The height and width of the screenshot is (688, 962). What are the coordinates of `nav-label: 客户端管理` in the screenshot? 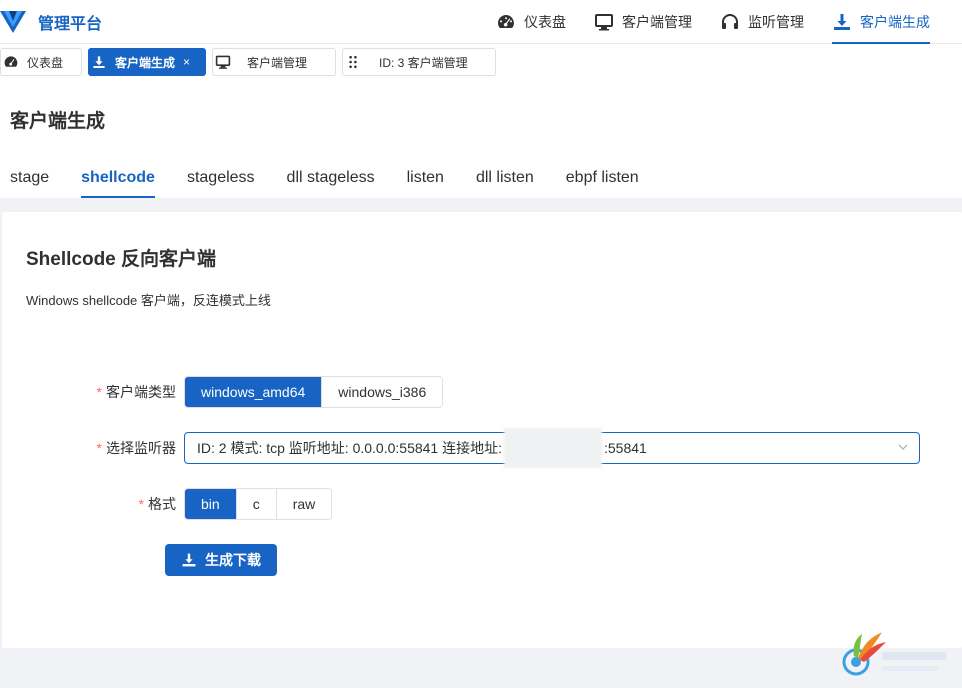 It's located at (657, 22).